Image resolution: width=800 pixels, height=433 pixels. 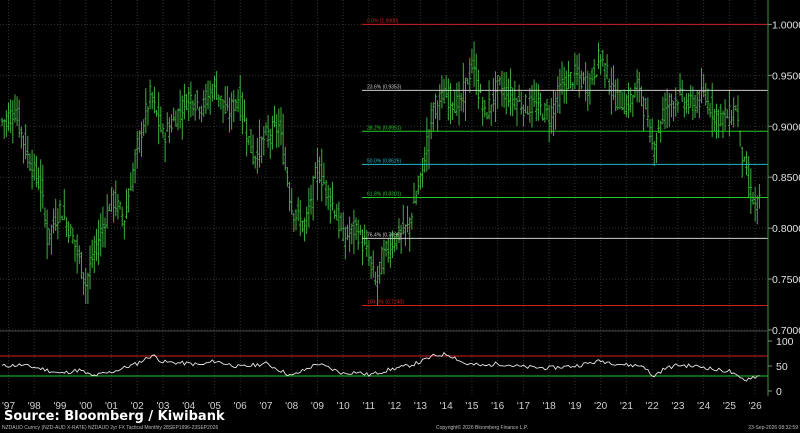 I want to click on fib-label: 23.6% (0.9353), so click(x=384, y=87).